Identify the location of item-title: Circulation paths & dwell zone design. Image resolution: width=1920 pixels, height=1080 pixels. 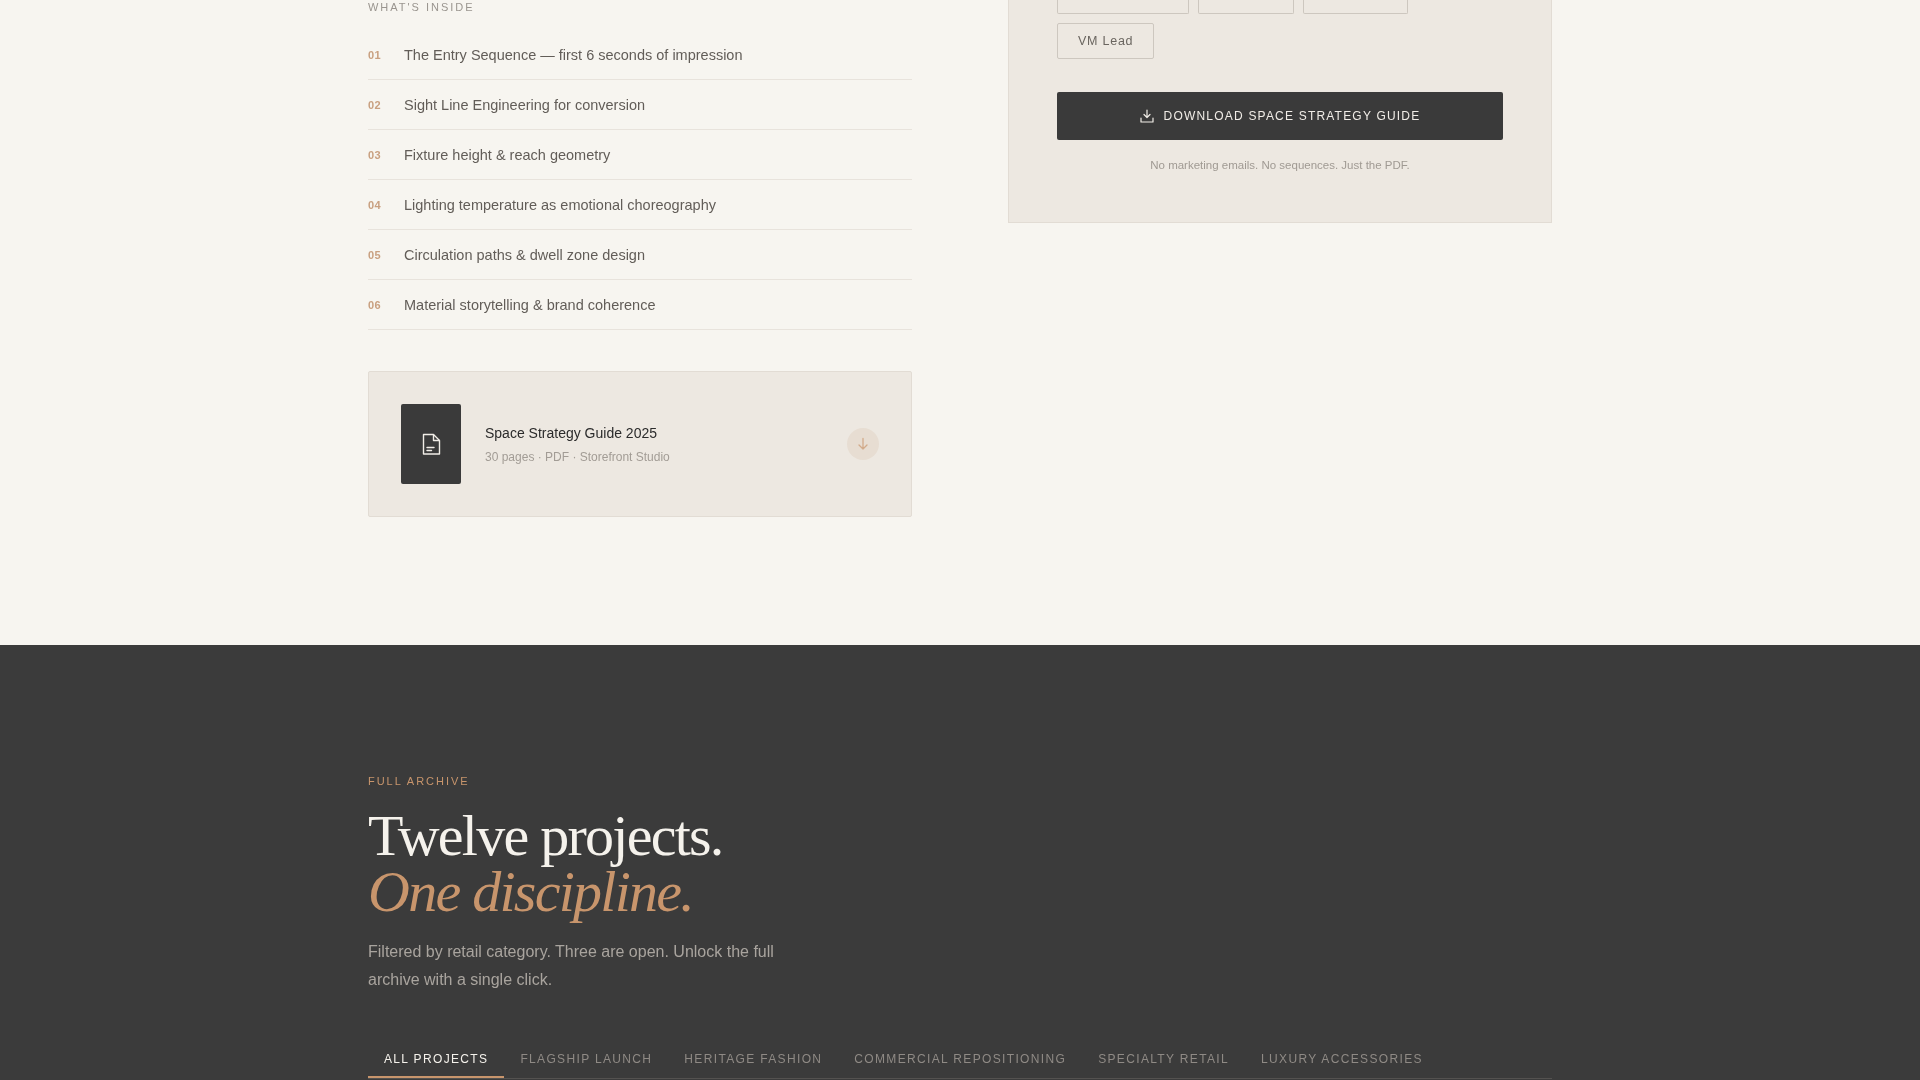
(524, 254).